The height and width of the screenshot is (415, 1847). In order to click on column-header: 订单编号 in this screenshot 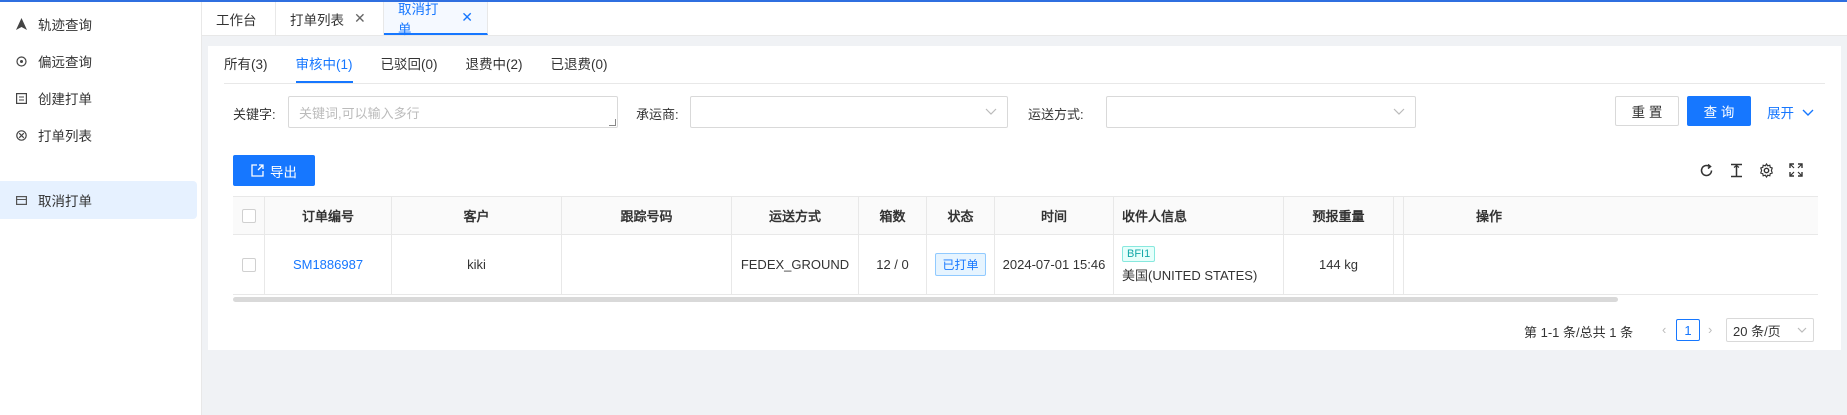, I will do `click(327, 215)`.